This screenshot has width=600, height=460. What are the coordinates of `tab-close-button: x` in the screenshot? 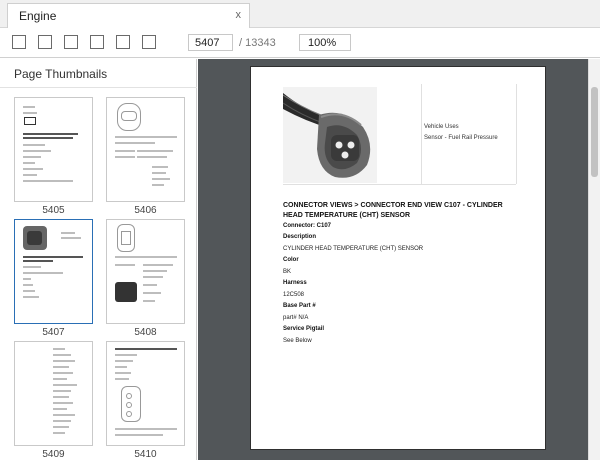 It's located at (239, 15).